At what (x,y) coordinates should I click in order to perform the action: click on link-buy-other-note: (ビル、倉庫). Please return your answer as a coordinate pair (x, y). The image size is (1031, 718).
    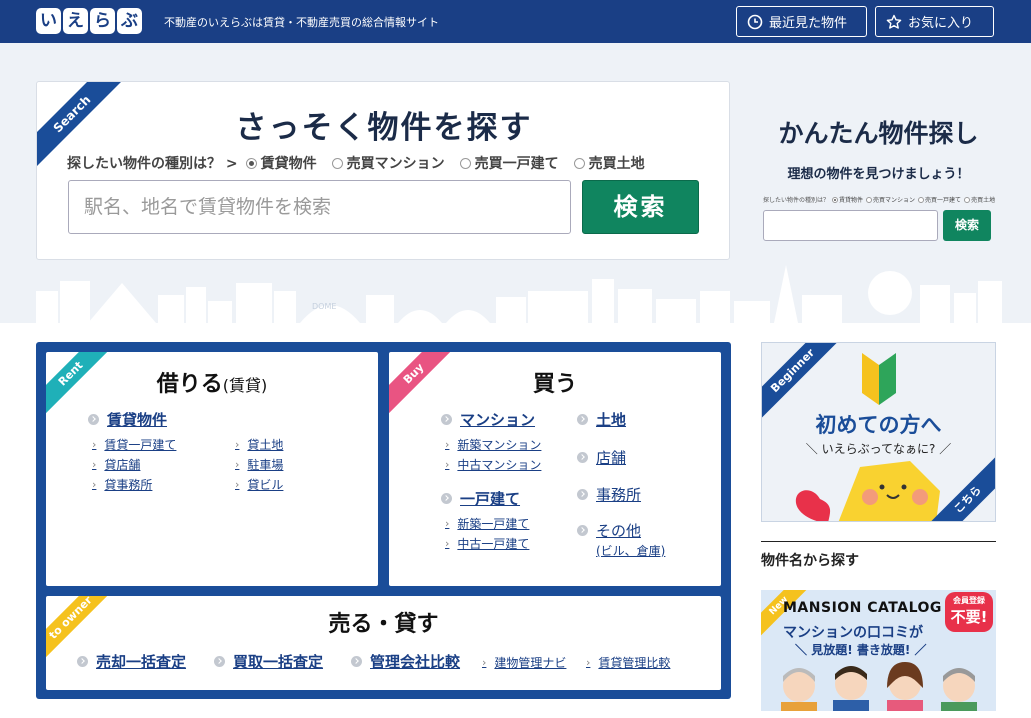
    Looking at the image, I should click on (630, 550).